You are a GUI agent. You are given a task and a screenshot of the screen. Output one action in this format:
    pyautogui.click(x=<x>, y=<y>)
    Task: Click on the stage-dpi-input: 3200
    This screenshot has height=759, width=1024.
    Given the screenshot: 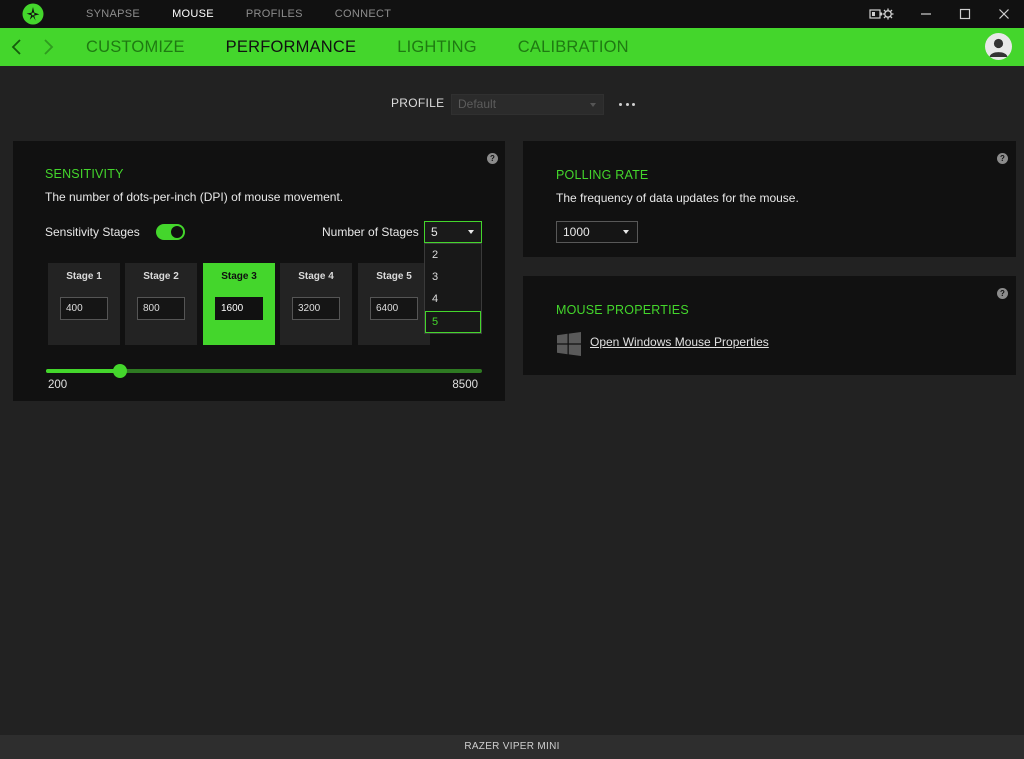 What is the action you would take?
    pyautogui.click(x=316, y=308)
    